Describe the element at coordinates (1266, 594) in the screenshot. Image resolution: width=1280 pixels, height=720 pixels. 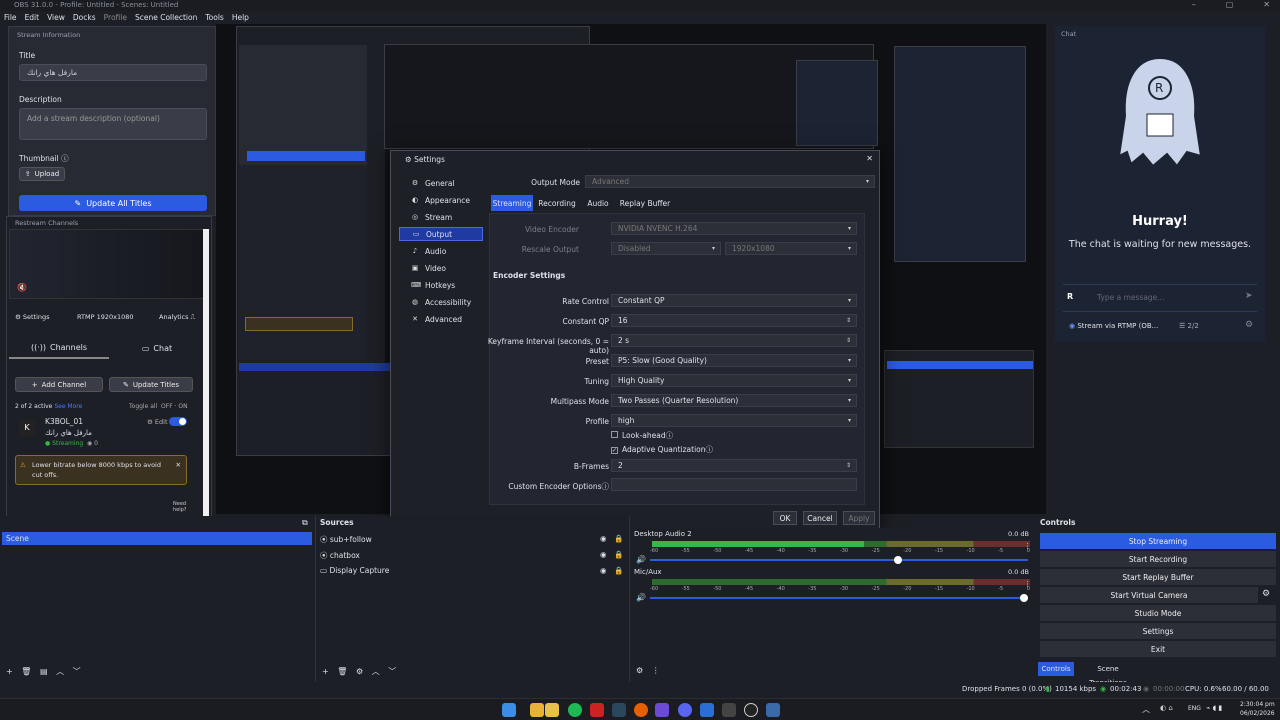
I see `virtual-camera-settings-icon: ⚙` at that location.